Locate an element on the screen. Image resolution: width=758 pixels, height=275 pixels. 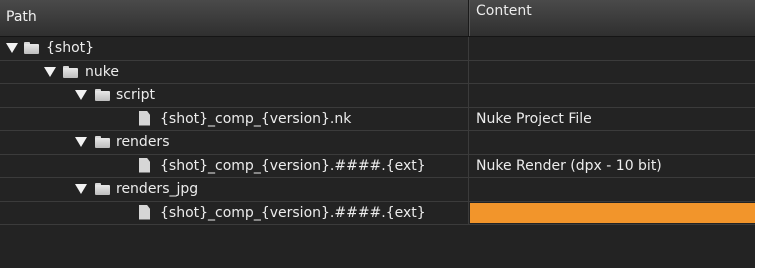
content-column-header: Content is located at coordinates (504, 18).